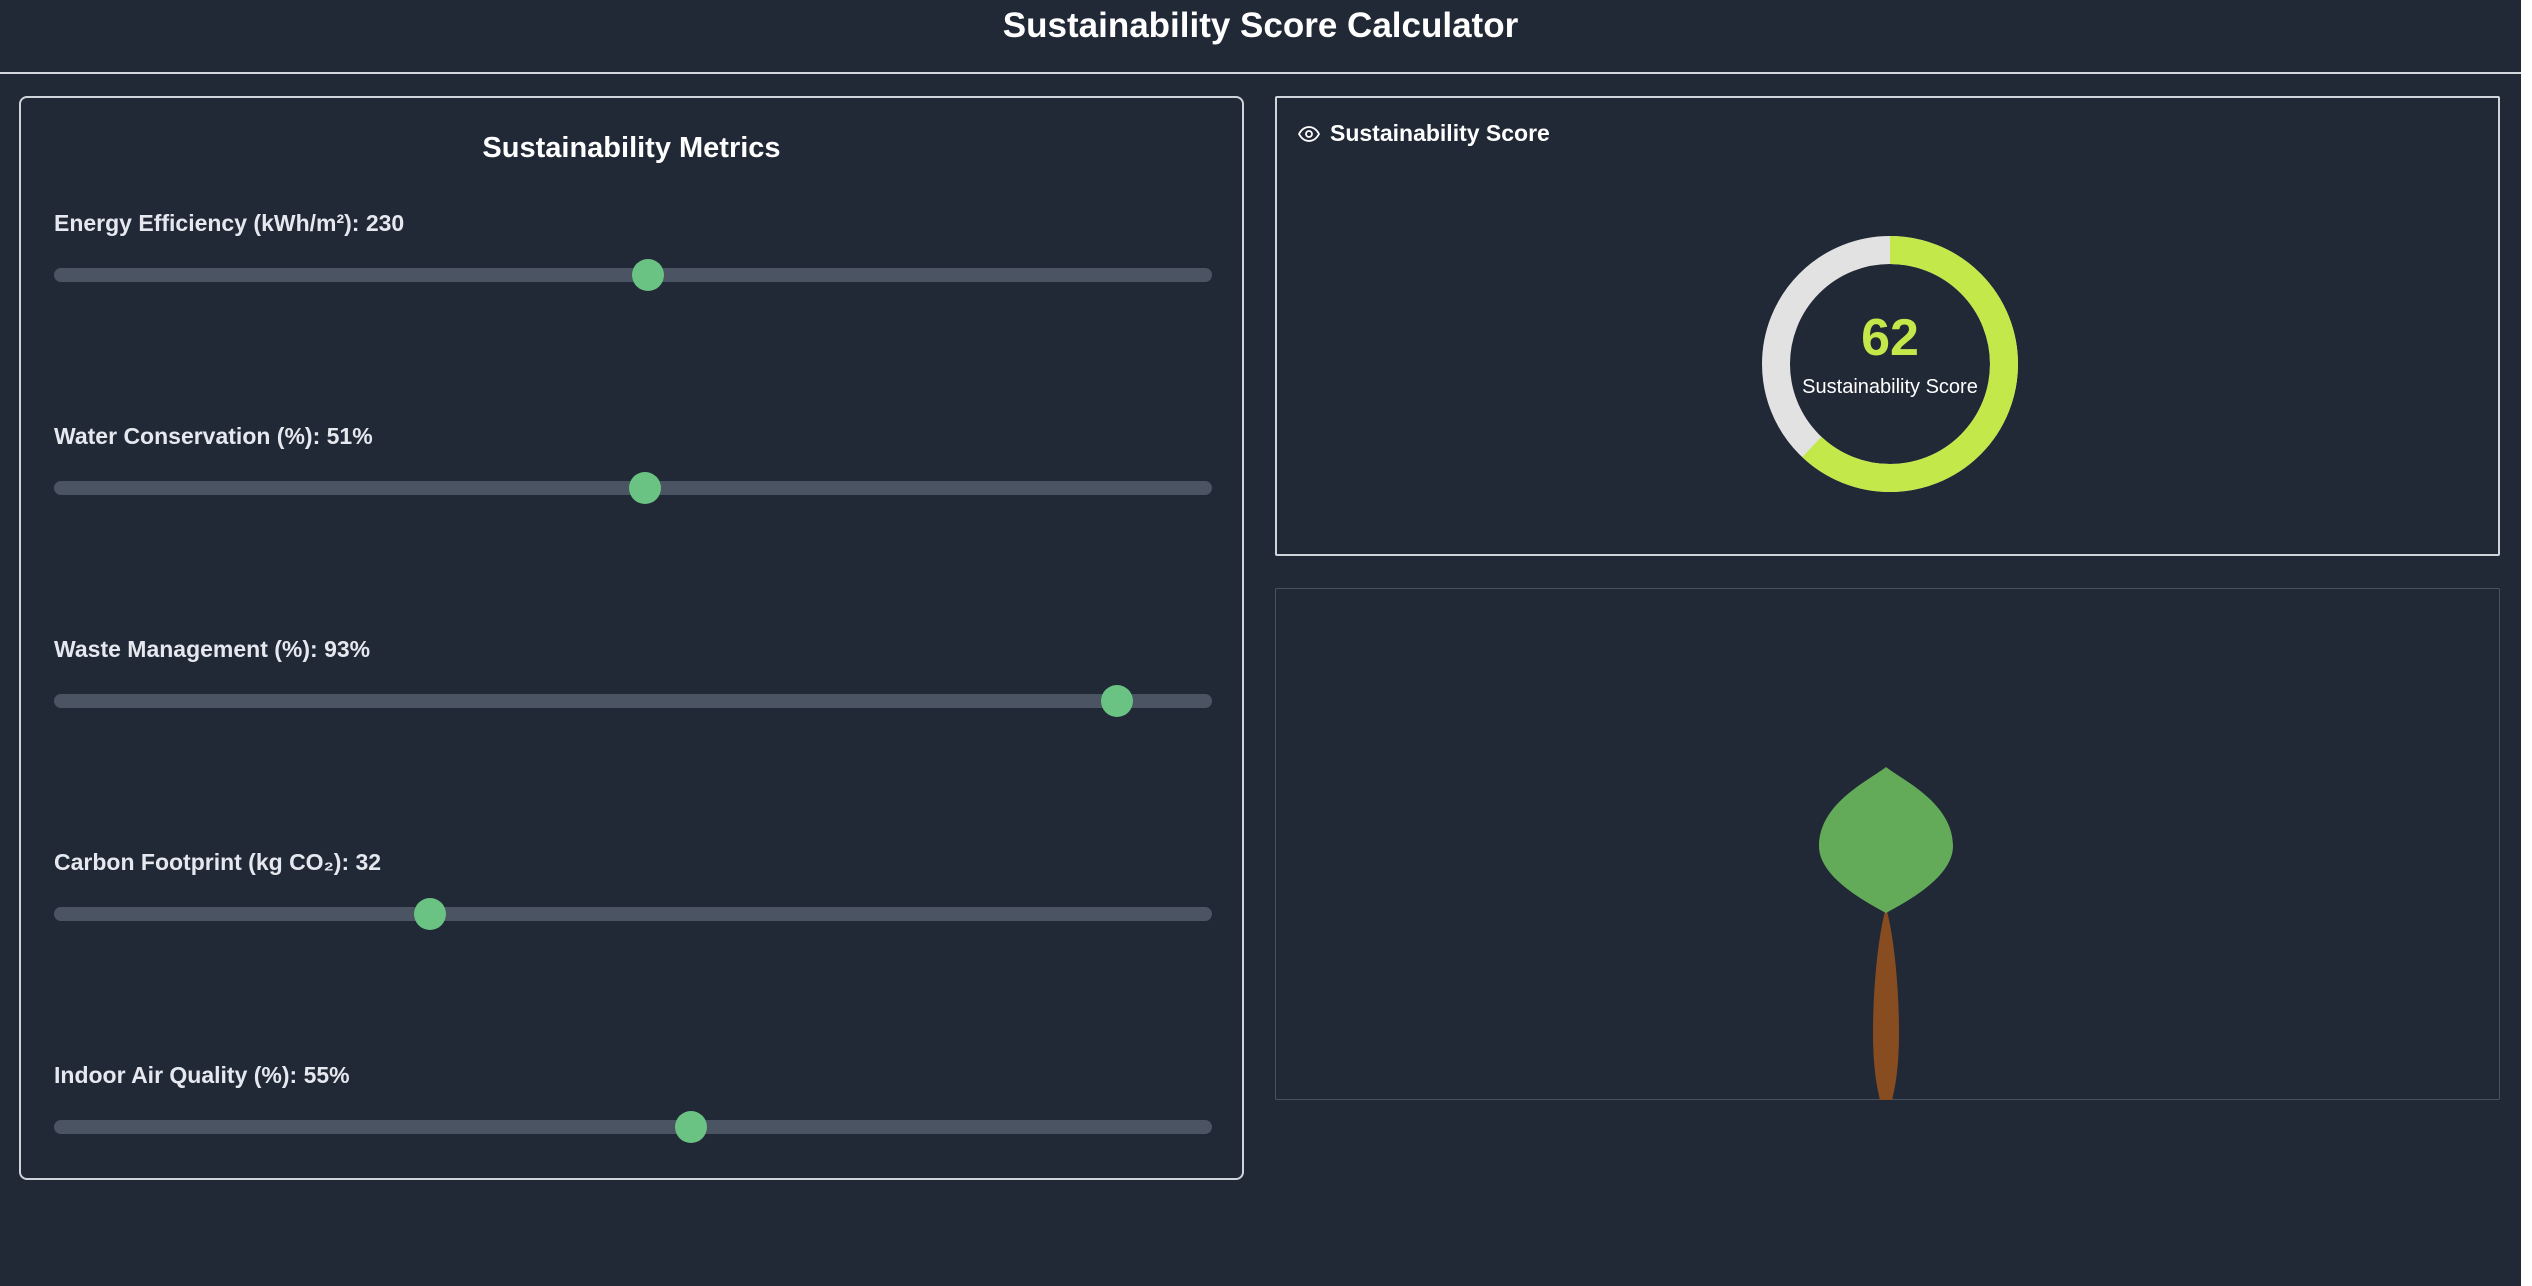 The height and width of the screenshot is (1286, 2532). I want to click on page-title: Sustainability Score Calculator, so click(1260, 25).